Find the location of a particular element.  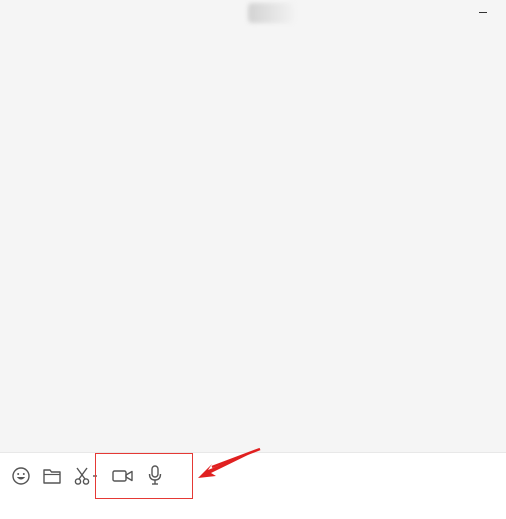

minimize-button is located at coordinates (483, 12).